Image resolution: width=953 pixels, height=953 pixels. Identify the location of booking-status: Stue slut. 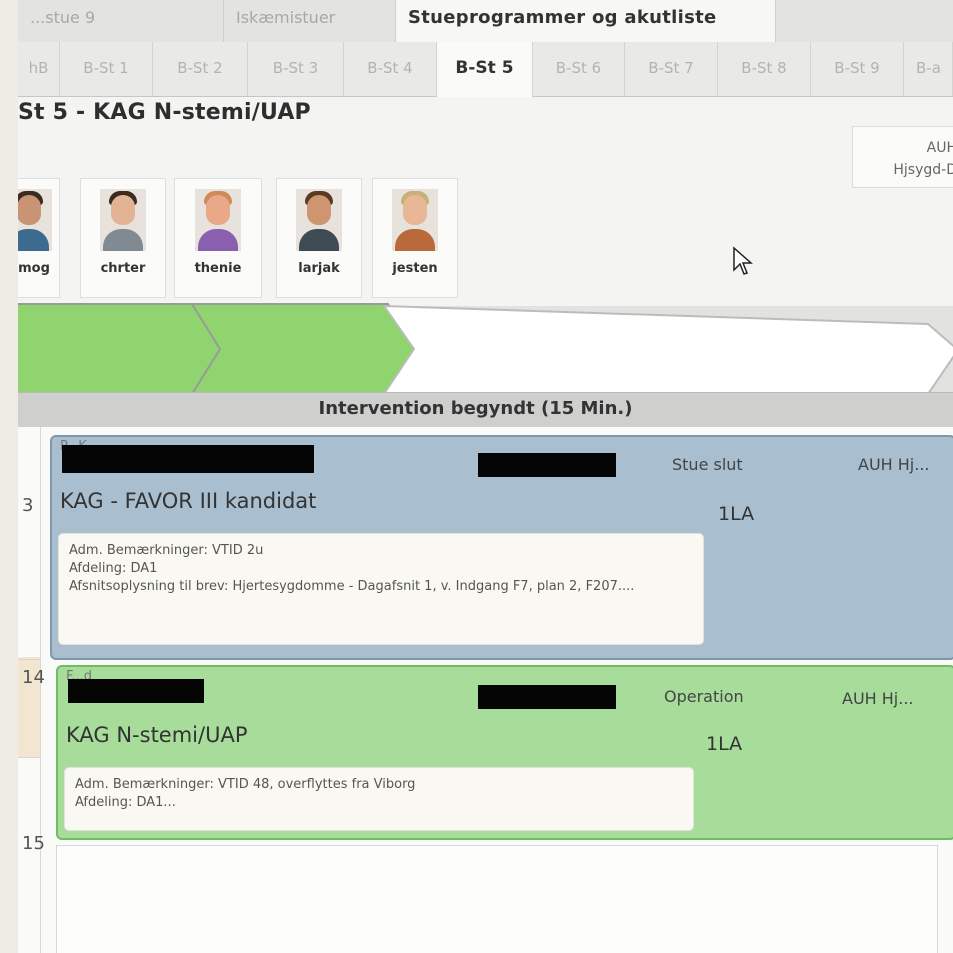
(707, 464).